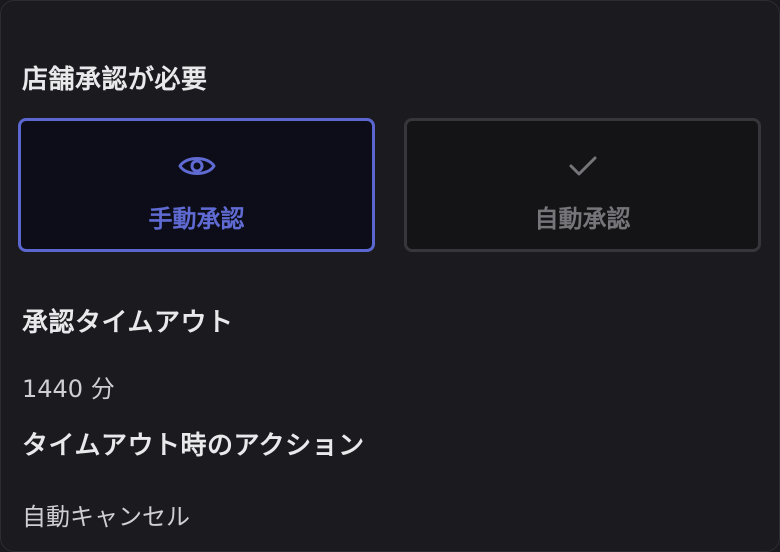  I want to click on manual-approval-option: 手動承認, so click(196, 185).